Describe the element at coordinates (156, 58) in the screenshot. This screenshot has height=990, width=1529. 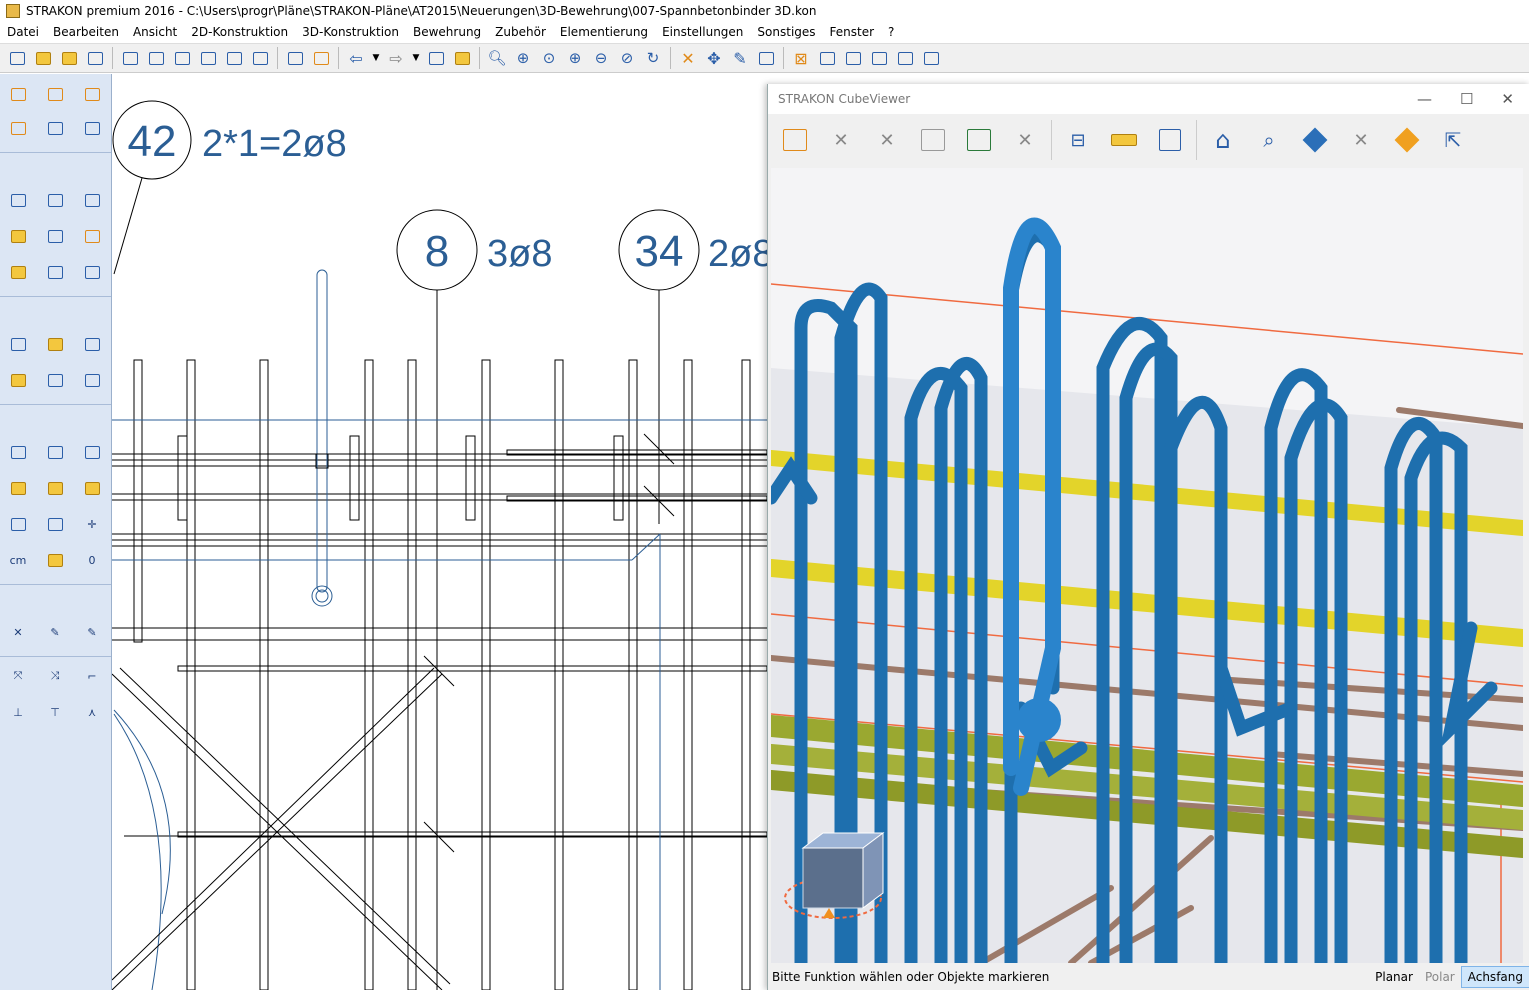
I see `save-as-icon` at that location.